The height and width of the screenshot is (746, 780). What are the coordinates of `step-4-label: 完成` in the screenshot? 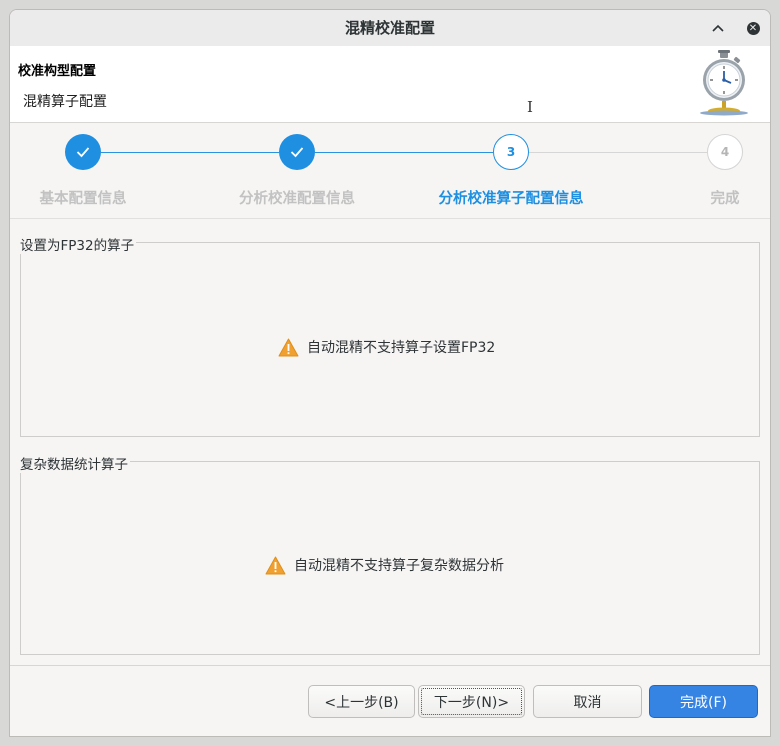 It's located at (725, 199).